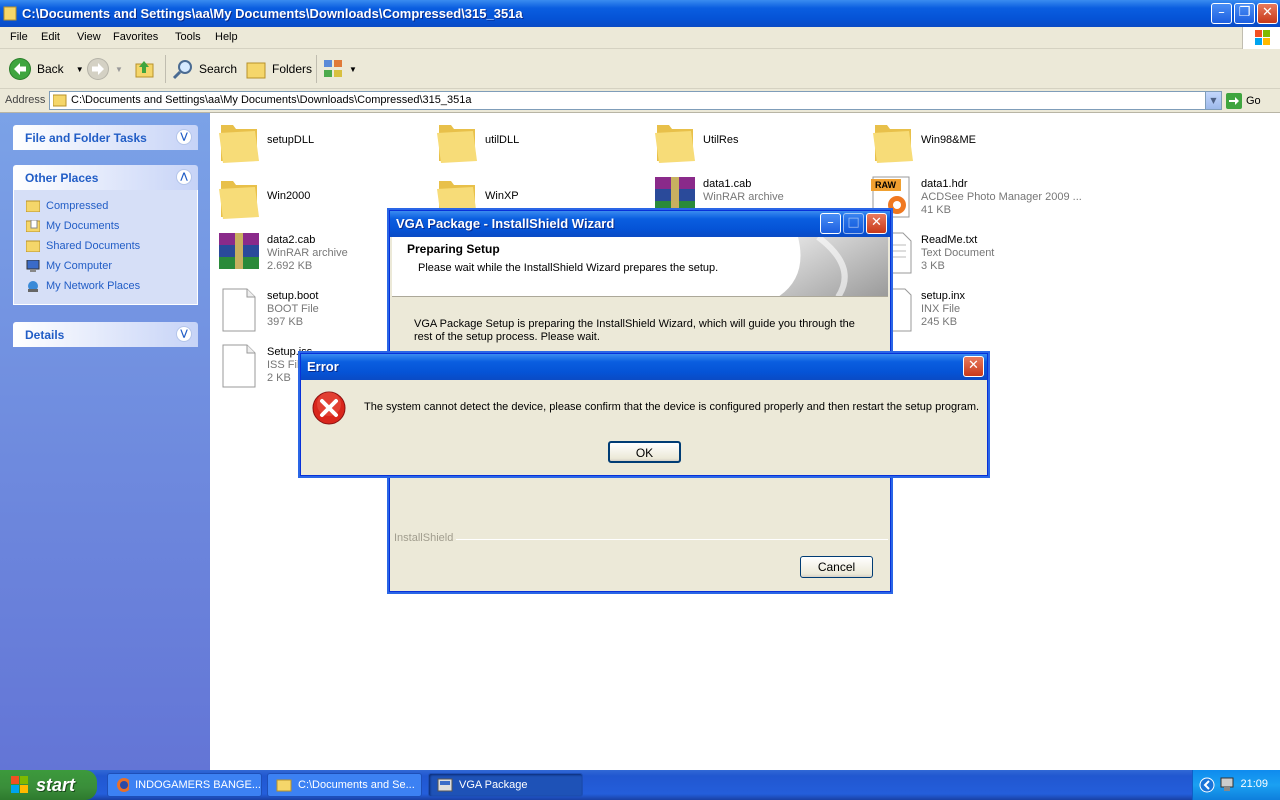 The image size is (1280, 800). Describe the element at coordinates (836, 567) in the screenshot. I see `cancel-button: Cancel` at that location.